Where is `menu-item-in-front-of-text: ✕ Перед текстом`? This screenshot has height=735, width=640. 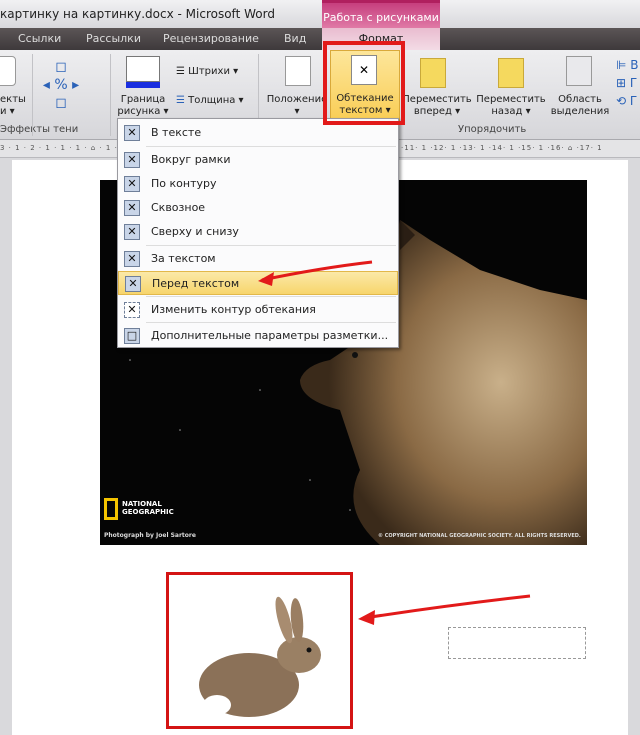 menu-item-in-front-of-text: ✕ Перед текстом is located at coordinates (258, 283).